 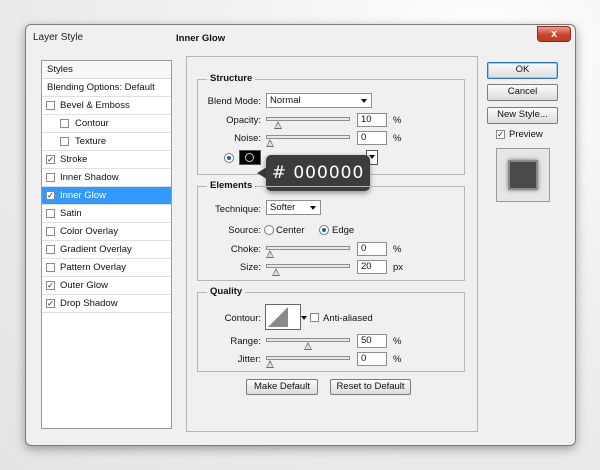 I want to click on opacity-label: Opacity:, so click(x=243, y=120).